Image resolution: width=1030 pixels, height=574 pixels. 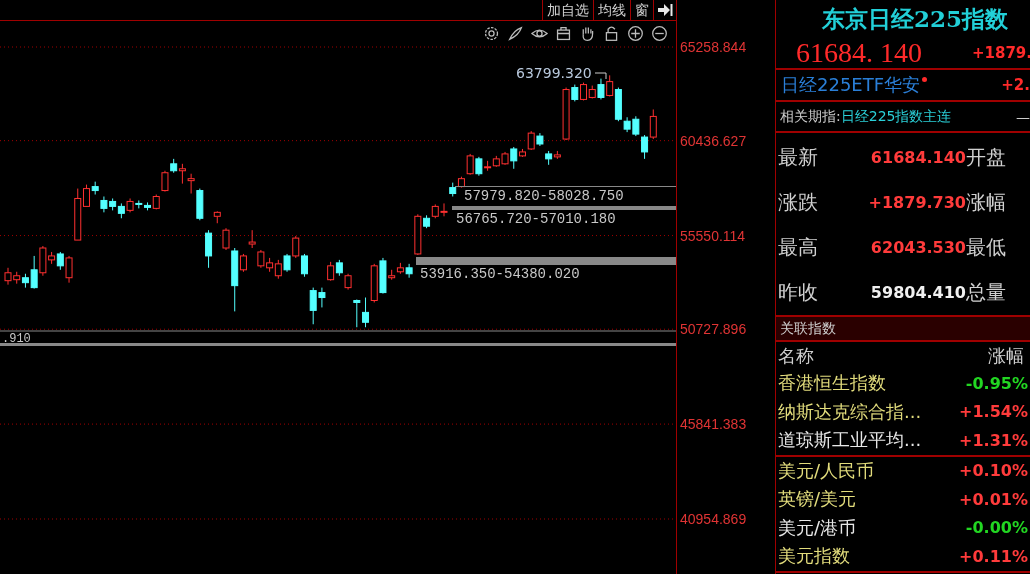 What do you see at coordinates (986, 157) in the screenshot?
I see `stat-label: 开盘` at bounding box center [986, 157].